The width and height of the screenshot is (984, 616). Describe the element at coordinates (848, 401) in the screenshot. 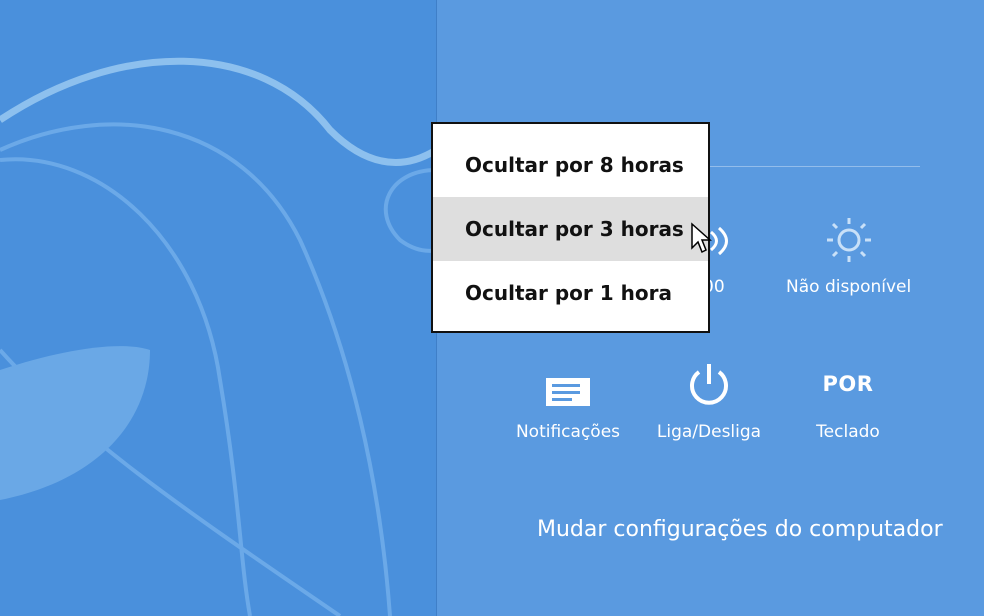

I see `keyboard-tile: POR Teclado` at that location.